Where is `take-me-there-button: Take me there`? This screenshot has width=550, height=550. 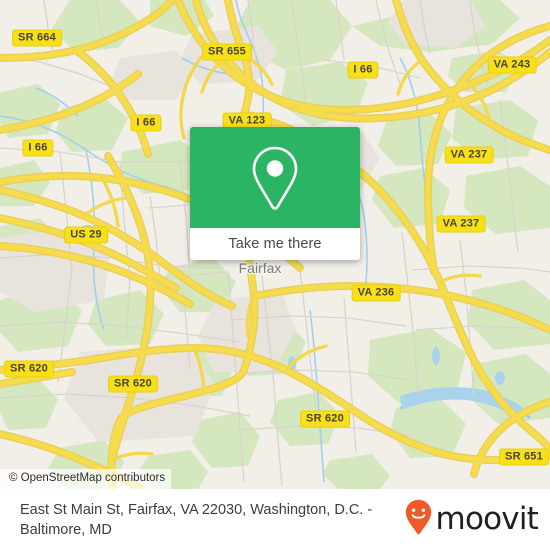 take-me-there-button: Take me there is located at coordinates (275, 244).